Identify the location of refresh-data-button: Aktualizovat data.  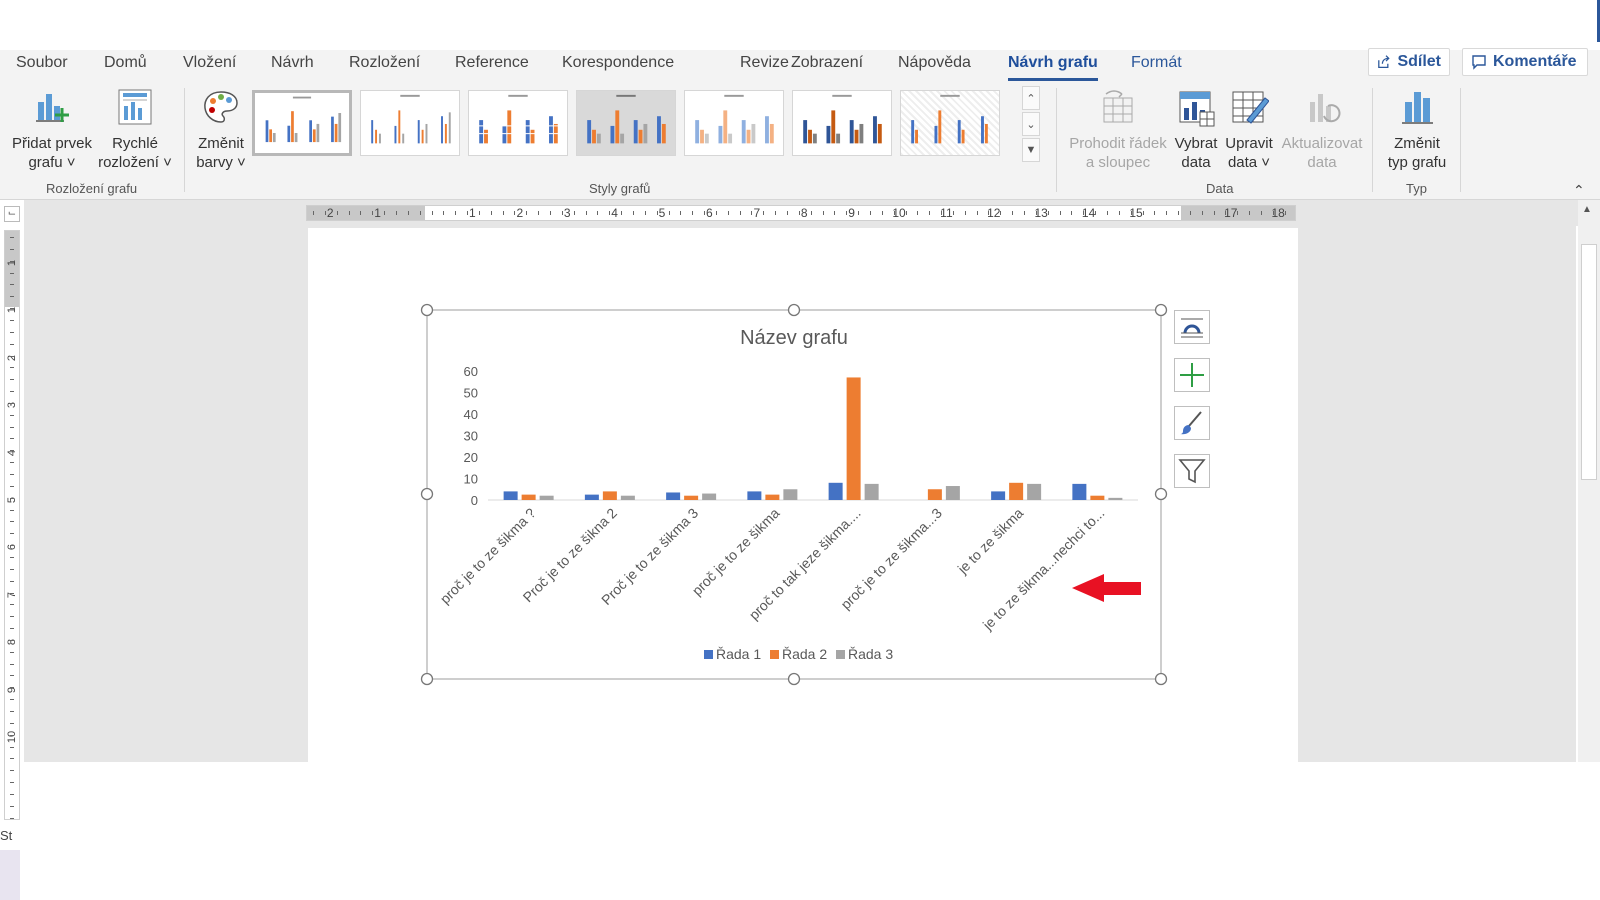
(1322, 129).